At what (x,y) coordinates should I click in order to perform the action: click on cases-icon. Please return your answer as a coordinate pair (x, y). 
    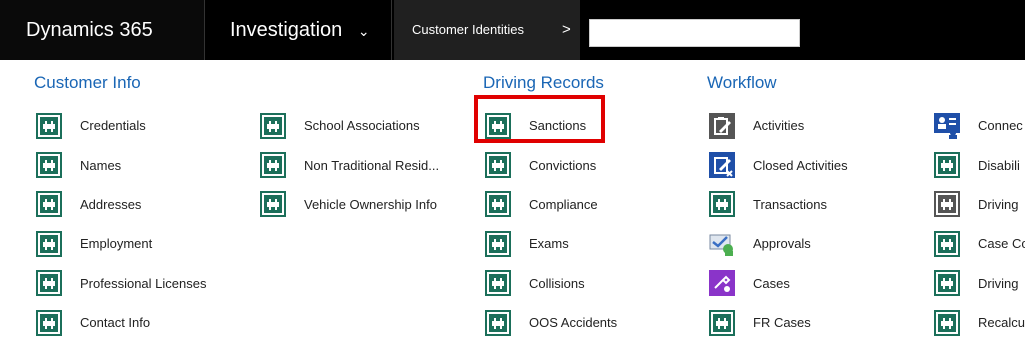
    Looking at the image, I should click on (722, 283).